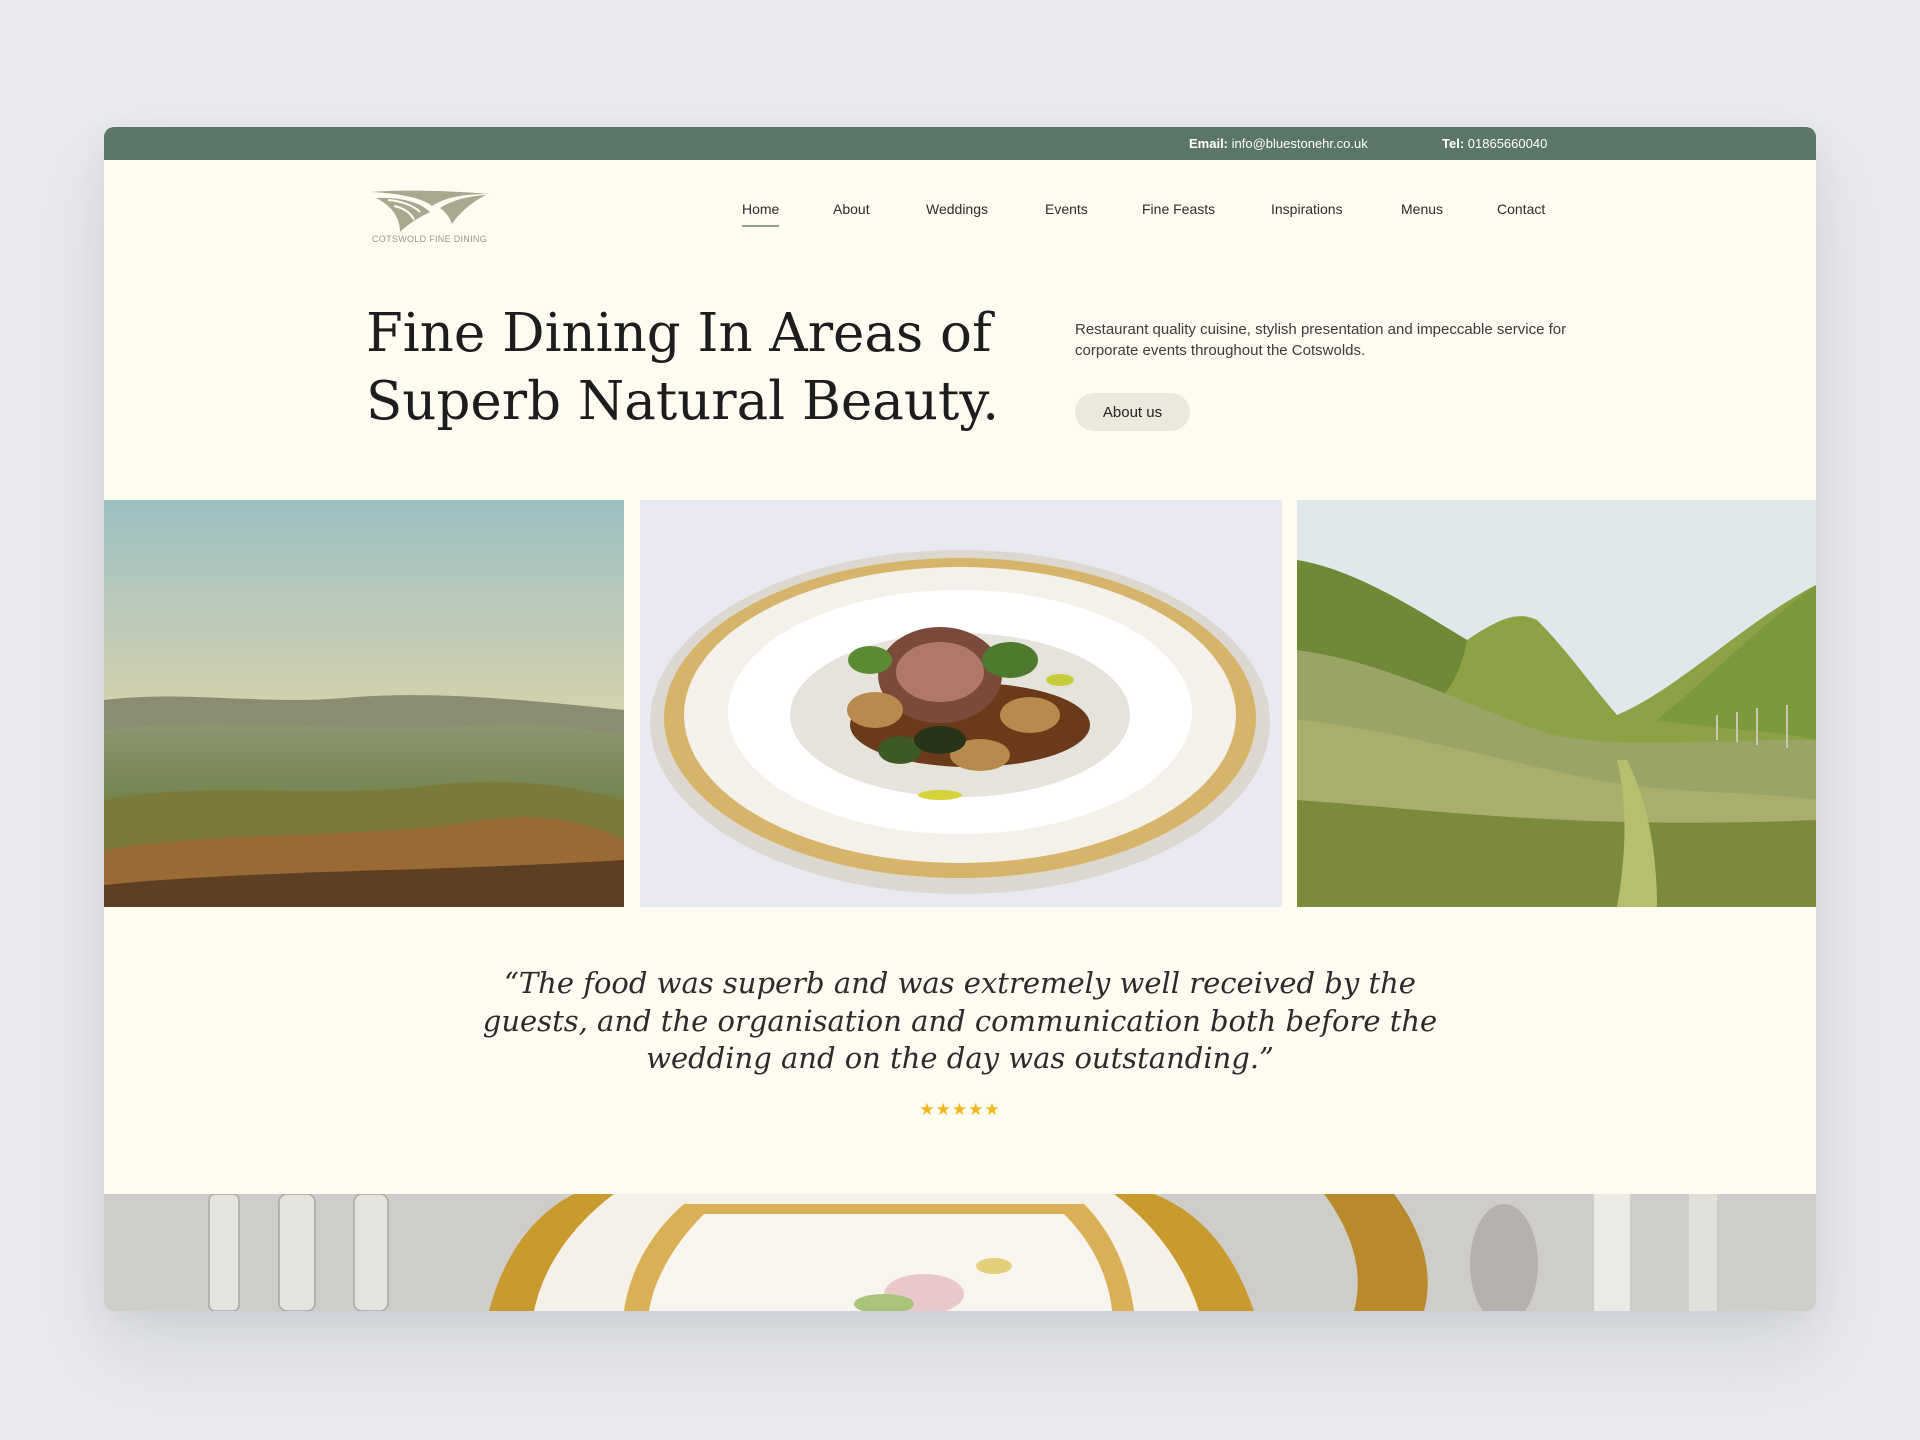 Image resolution: width=1920 pixels, height=1440 pixels. Describe the element at coordinates (1178, 209) in the screenshot. I see `nav-fine-feasts: Fine Feasts` at that location.